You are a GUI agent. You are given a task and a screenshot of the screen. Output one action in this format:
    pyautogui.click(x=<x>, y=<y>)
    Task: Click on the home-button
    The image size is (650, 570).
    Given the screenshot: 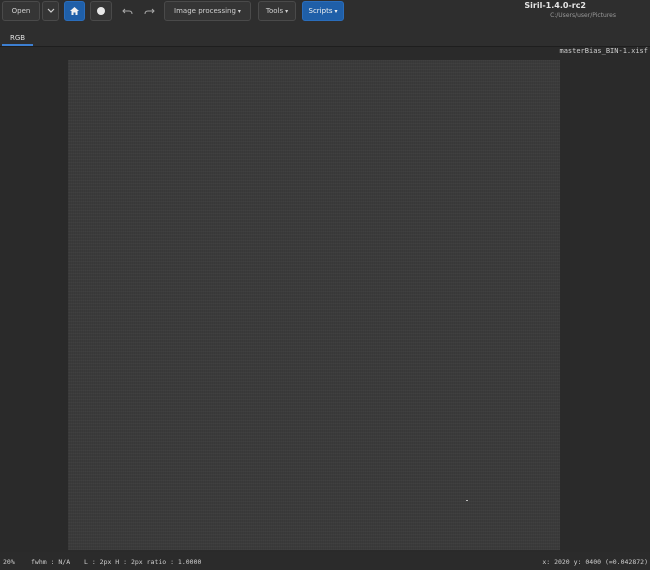 What is the action you would take?
    pyautogui.click(x=74, y=11)
    